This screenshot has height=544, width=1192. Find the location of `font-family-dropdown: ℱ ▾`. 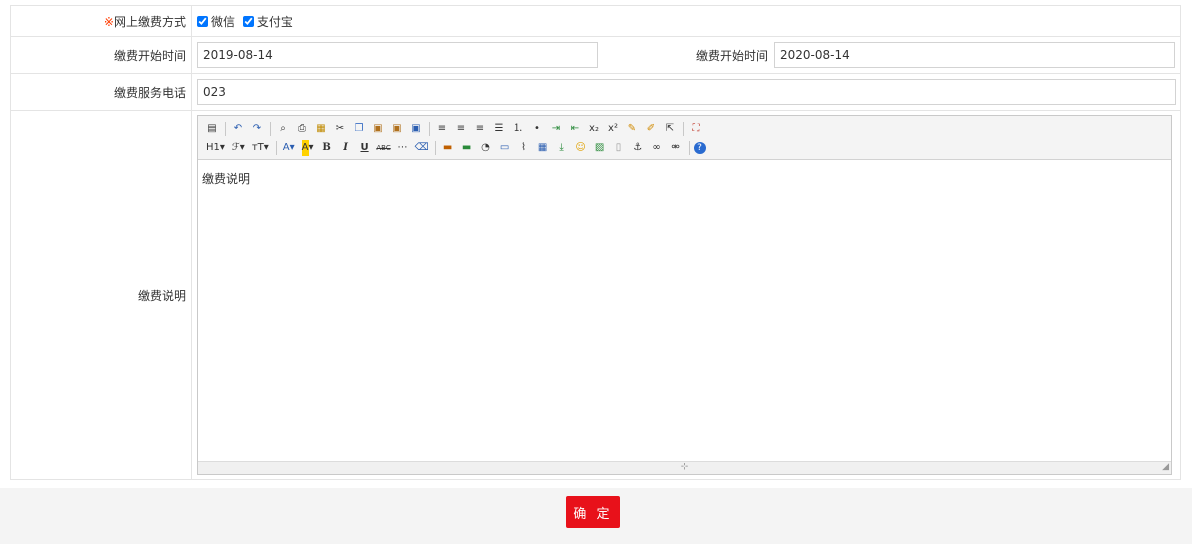

font-family-dropdown: ℱ ▾ is located at coordinates (238, 148).